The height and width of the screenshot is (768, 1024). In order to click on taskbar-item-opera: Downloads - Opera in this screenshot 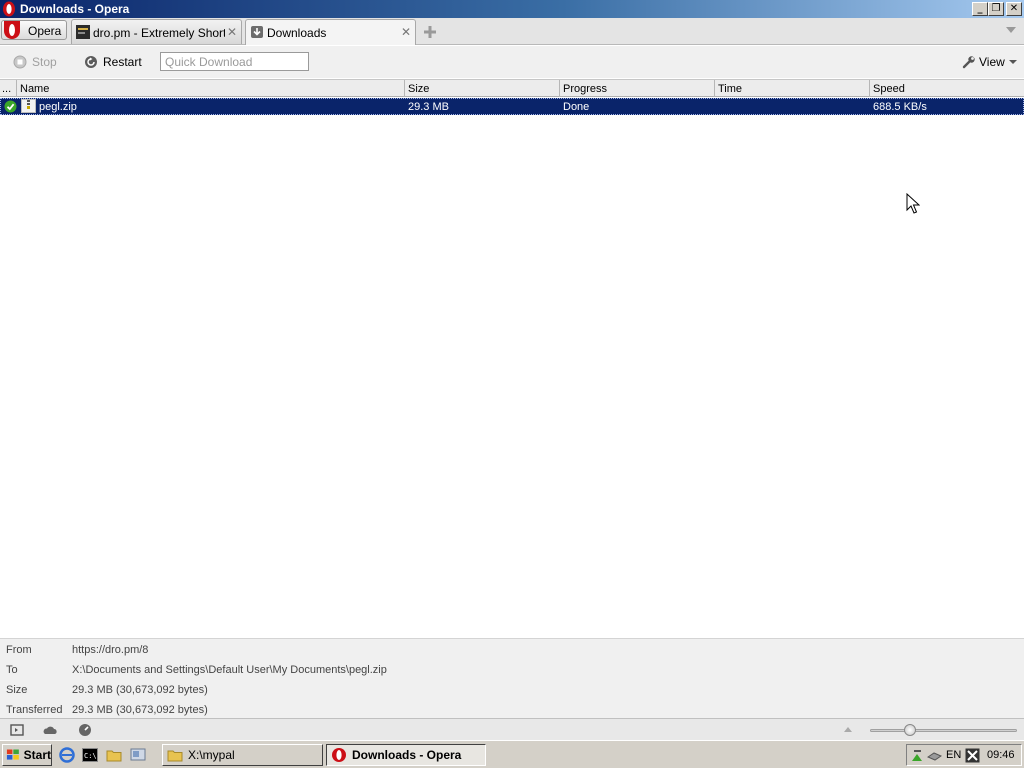, I will do `click(406, 755)`.